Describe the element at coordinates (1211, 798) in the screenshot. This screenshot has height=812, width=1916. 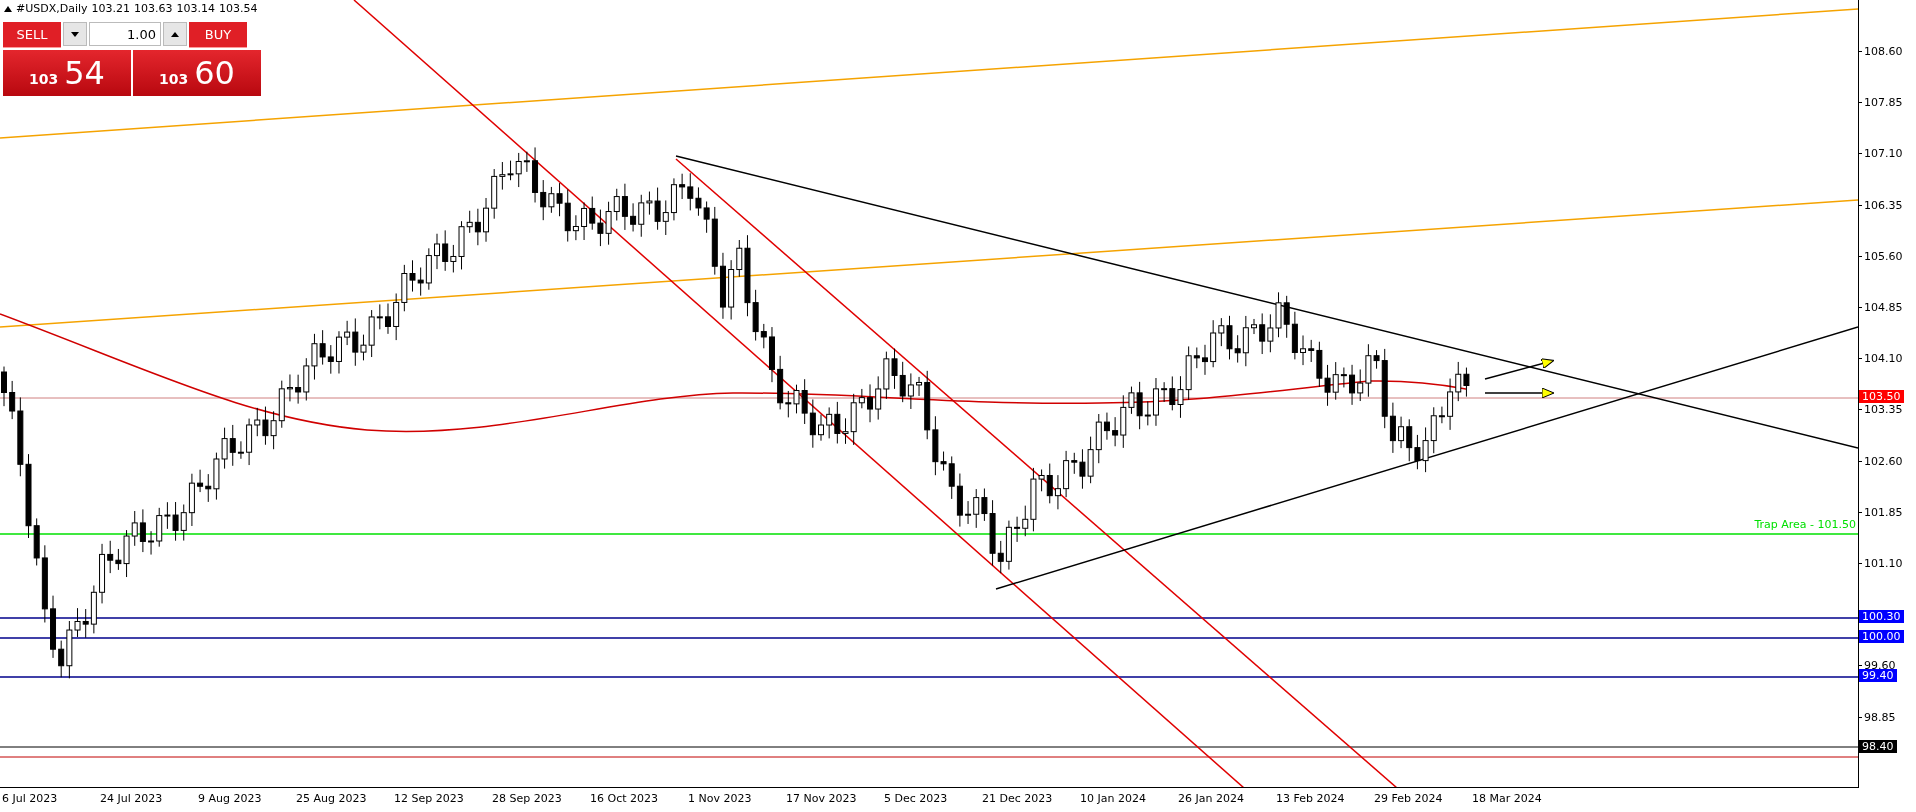
I see `date-tick-label: 26 Jan 2024` at that location.